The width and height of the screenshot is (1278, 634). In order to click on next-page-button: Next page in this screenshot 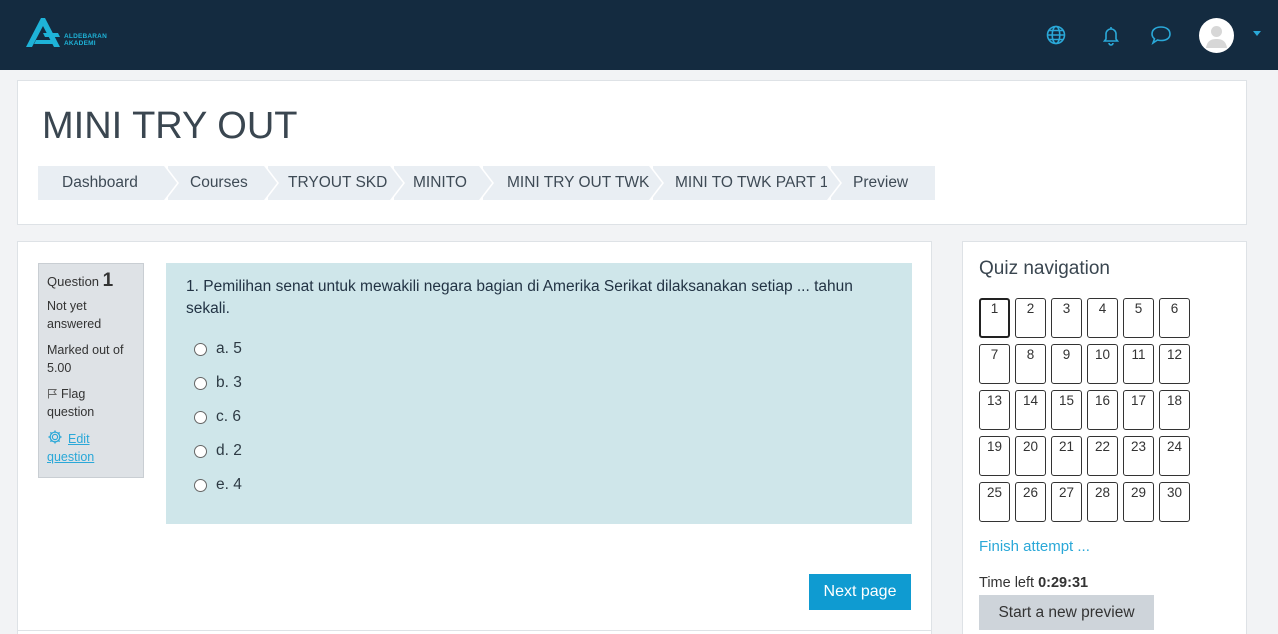, I will do `click(860, 592)`.